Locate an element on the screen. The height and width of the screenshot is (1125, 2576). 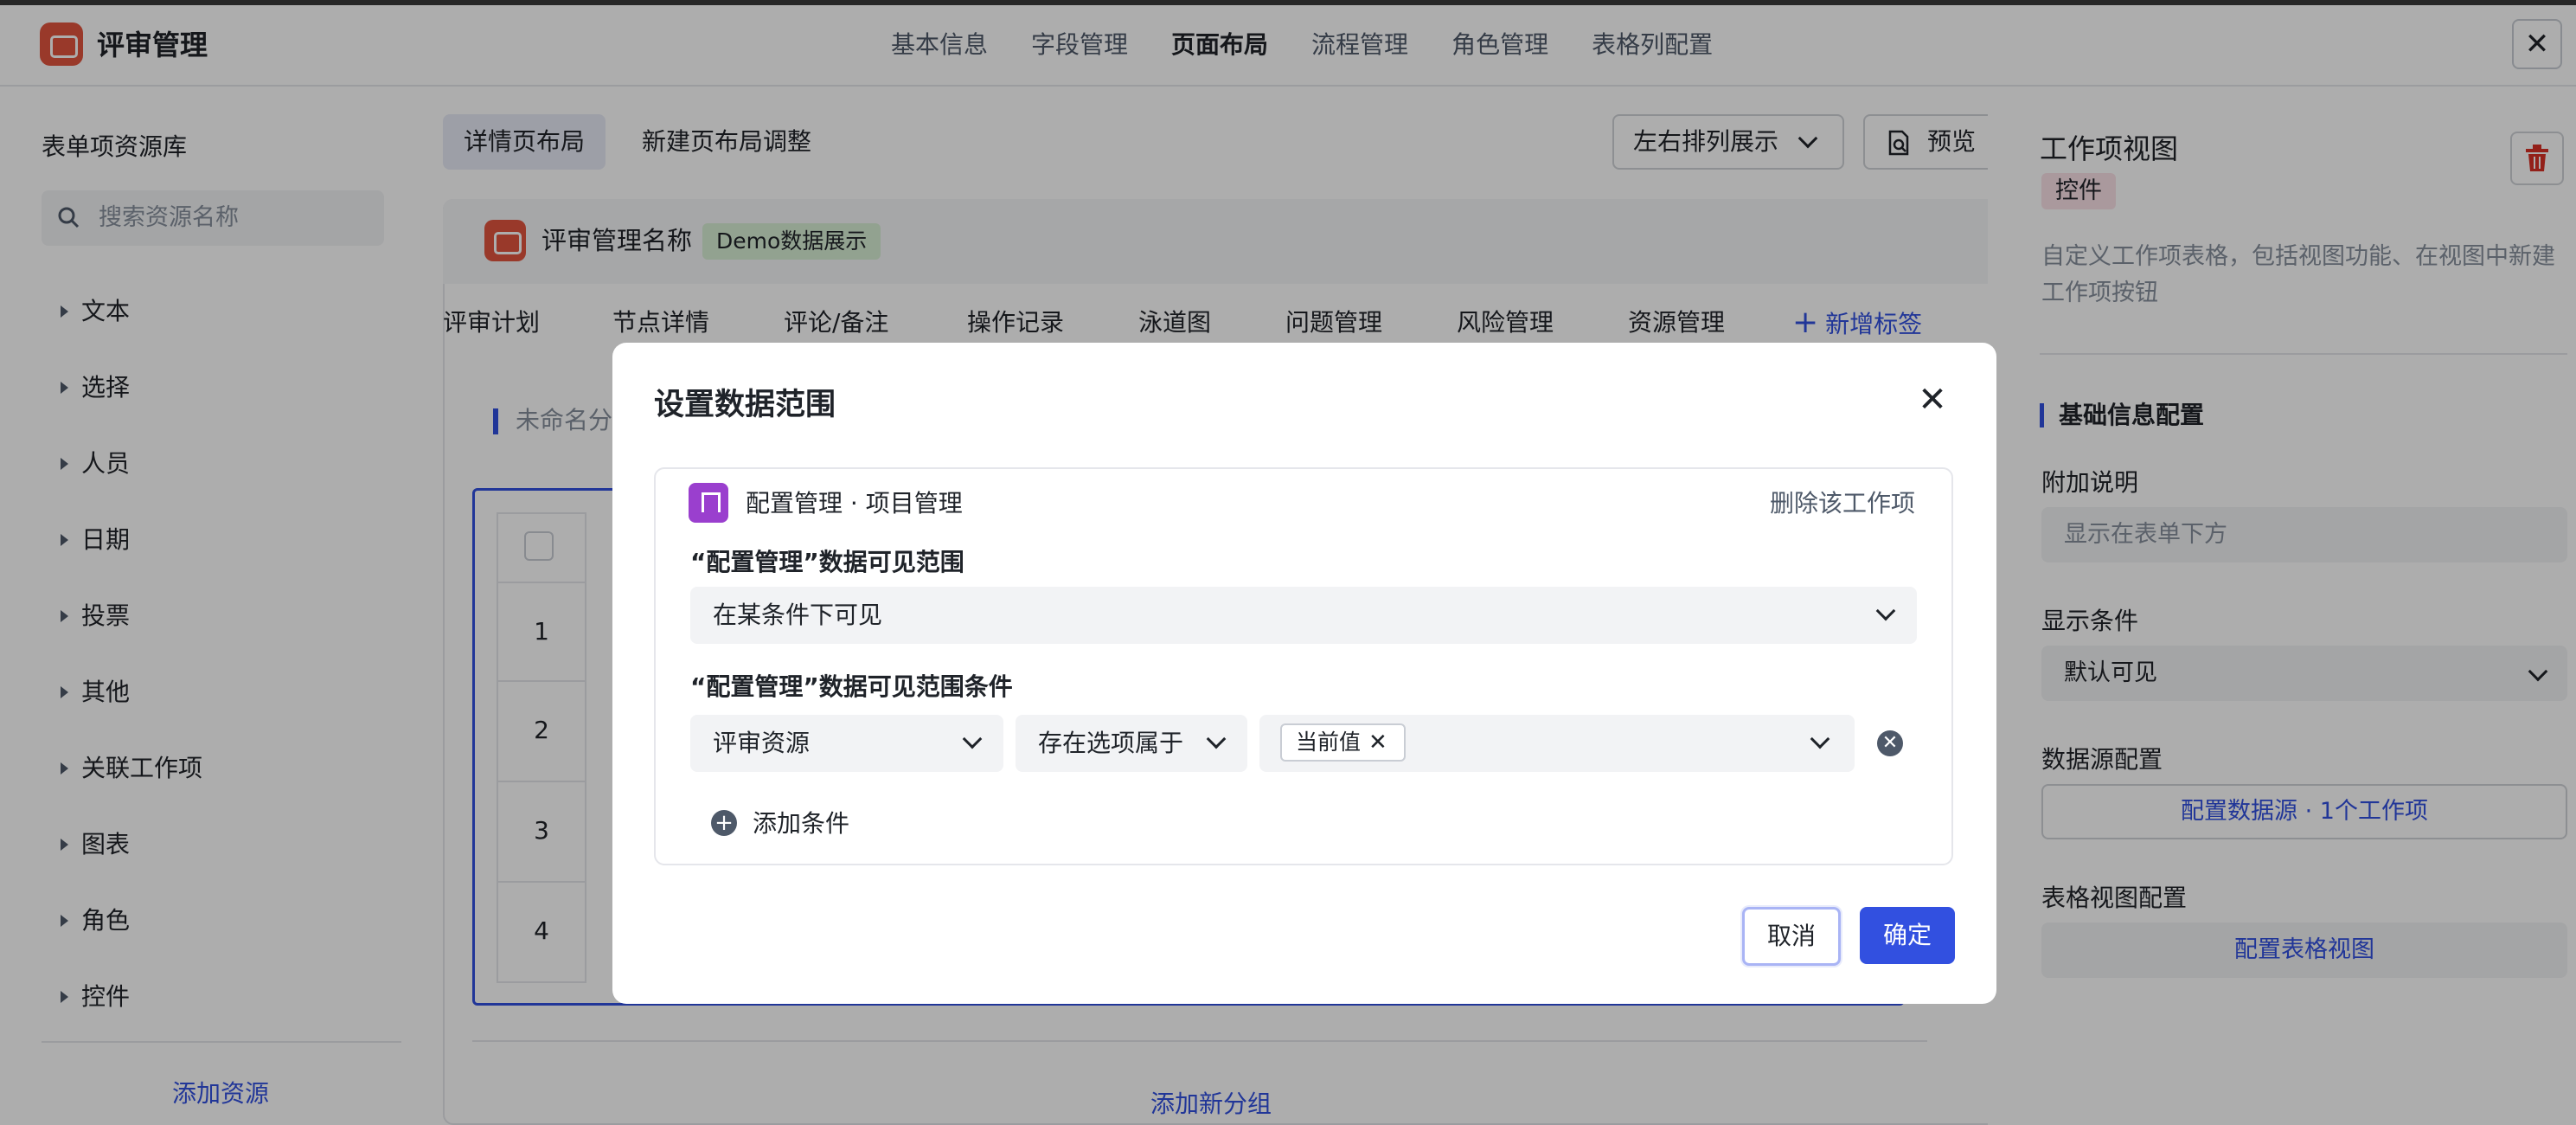
confirm-button: 确定 is located at coordinates (1907, 935).